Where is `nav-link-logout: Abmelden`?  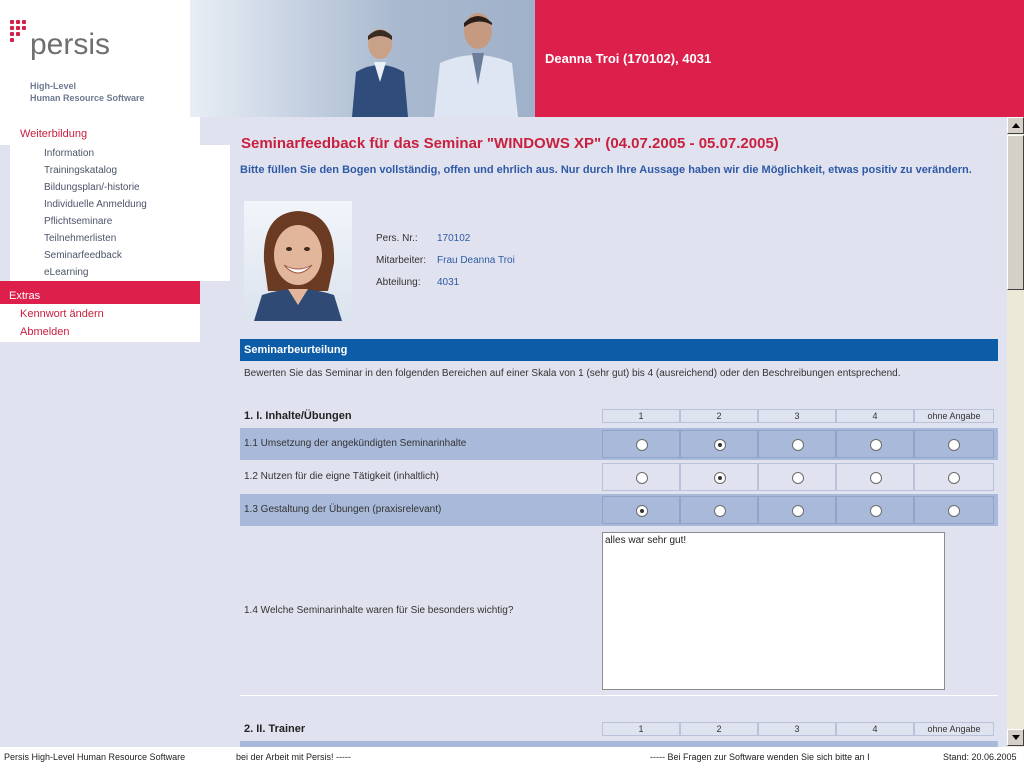 nav-link-logout: Abmelden is located at coordinates (45, 332).